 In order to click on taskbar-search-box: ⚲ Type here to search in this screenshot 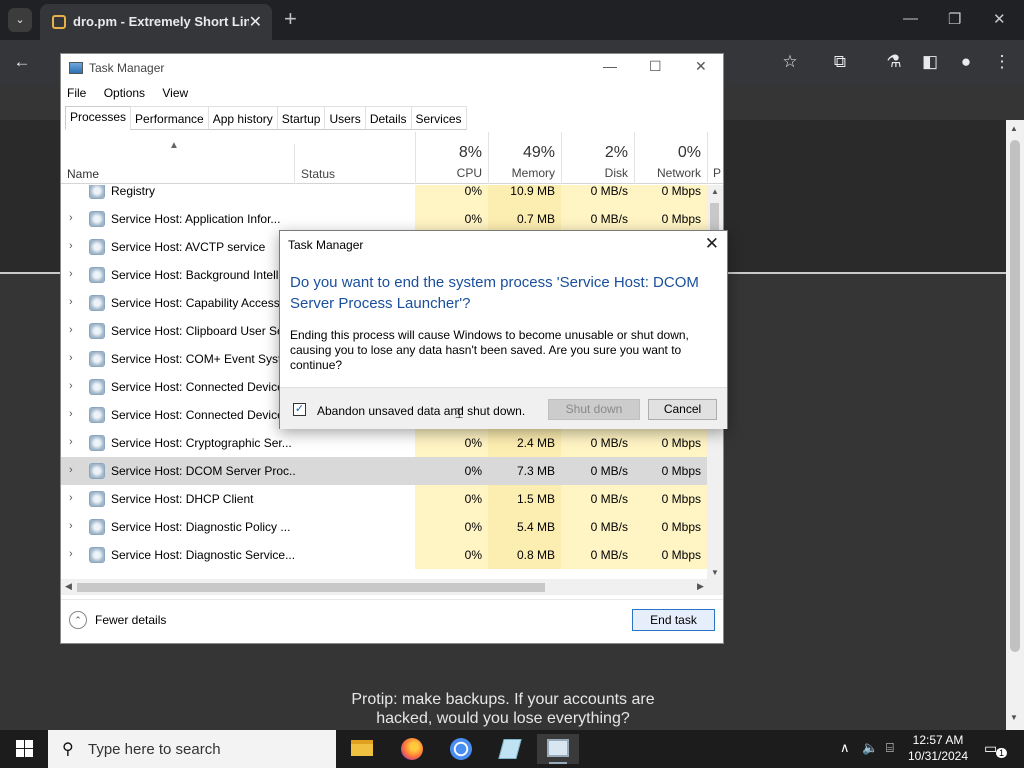, I will do `click(192, 749)`.